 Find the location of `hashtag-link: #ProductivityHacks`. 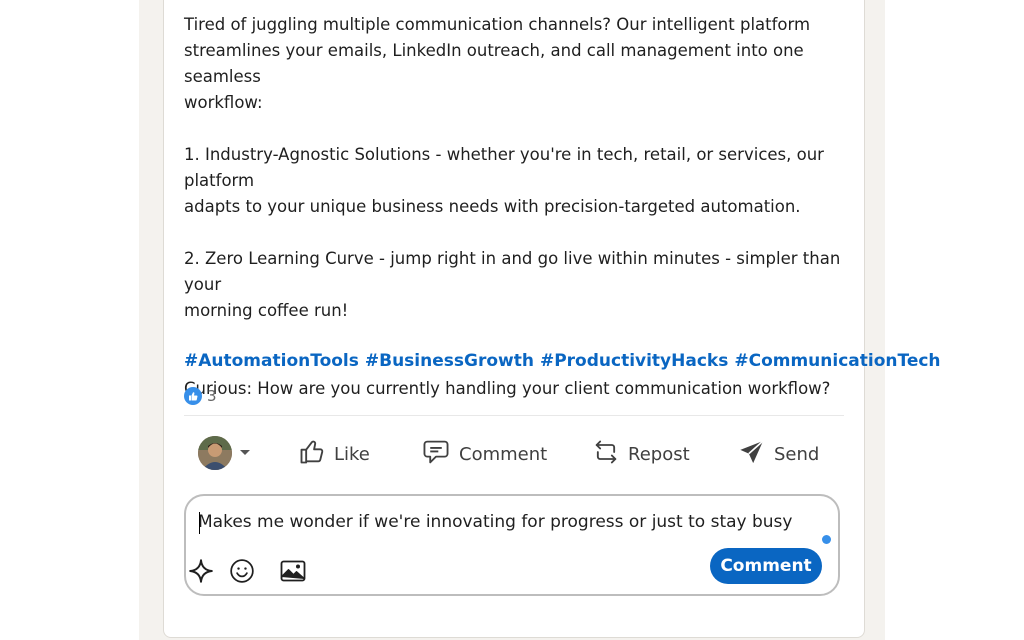

hashtag-link: #ProductivityHacks is located at coordinates (634, 361).